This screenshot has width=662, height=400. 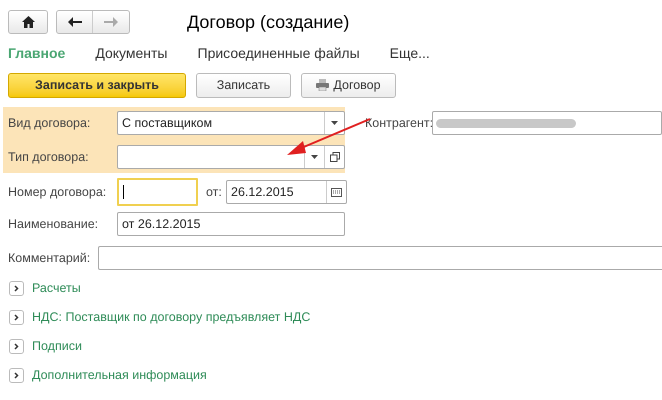 I want to click on field-label: Комментарий:, so click(x=50, y=258).